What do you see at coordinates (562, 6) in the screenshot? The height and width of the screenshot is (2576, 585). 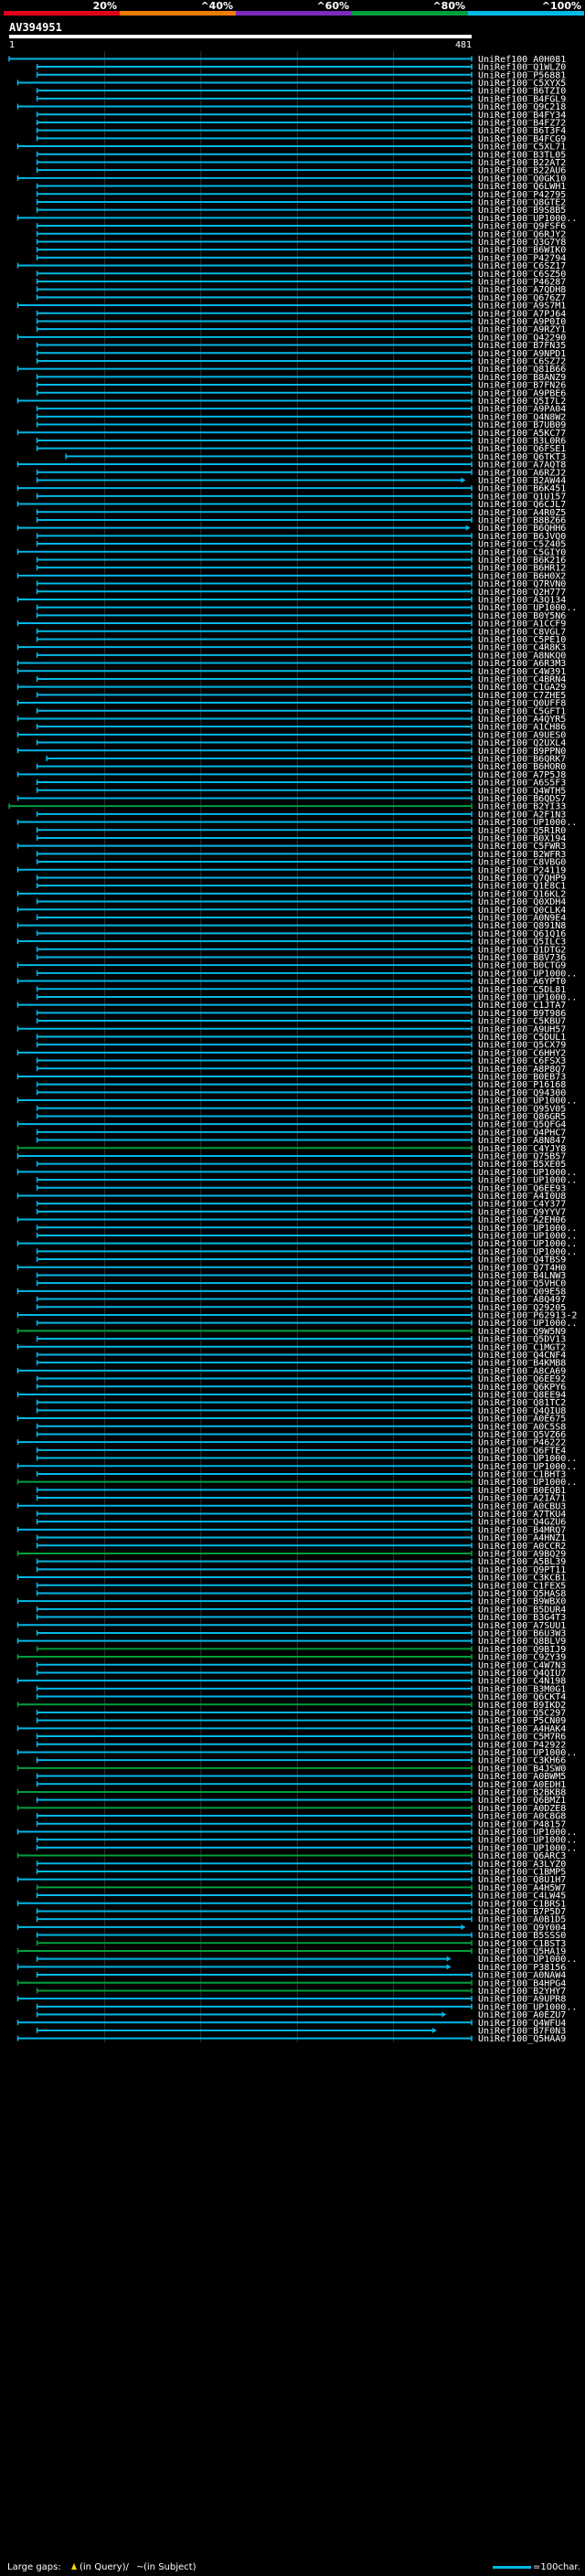 I see `scale-label: ^100%` at bounding box center [562, 6].